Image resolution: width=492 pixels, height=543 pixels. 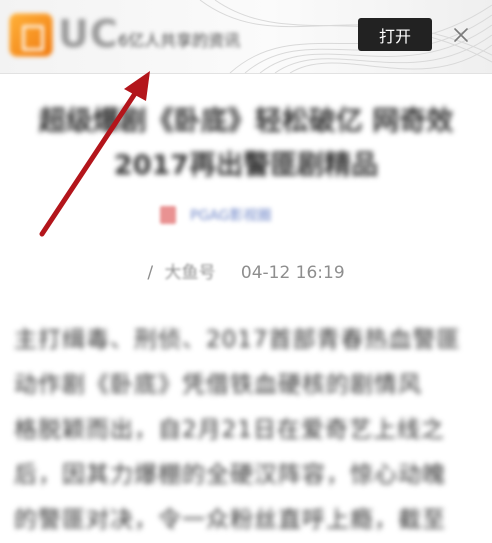 I want to click on author-link: PGAG影视圈, so click(x=215, y=215).